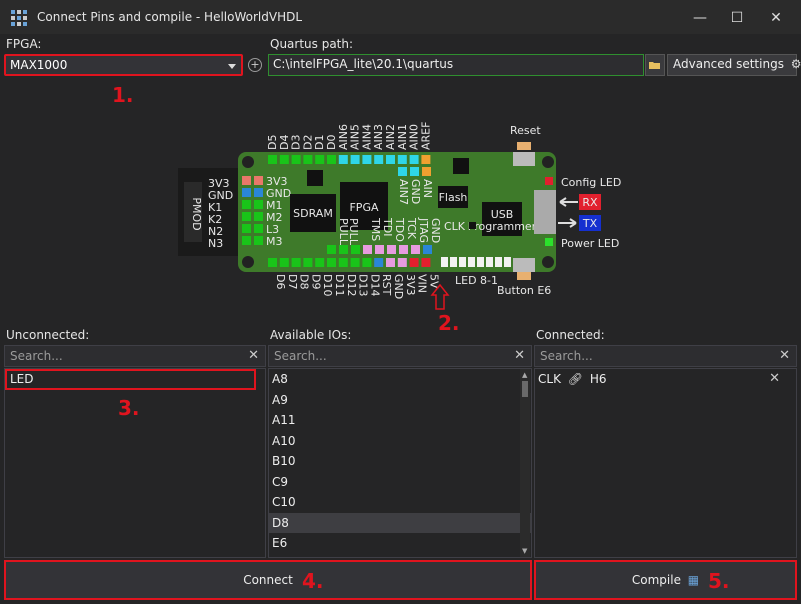 The height and width of the screenshot is (604, 801). I want to click on bottom-pin-label: D9, so click(315, 281).